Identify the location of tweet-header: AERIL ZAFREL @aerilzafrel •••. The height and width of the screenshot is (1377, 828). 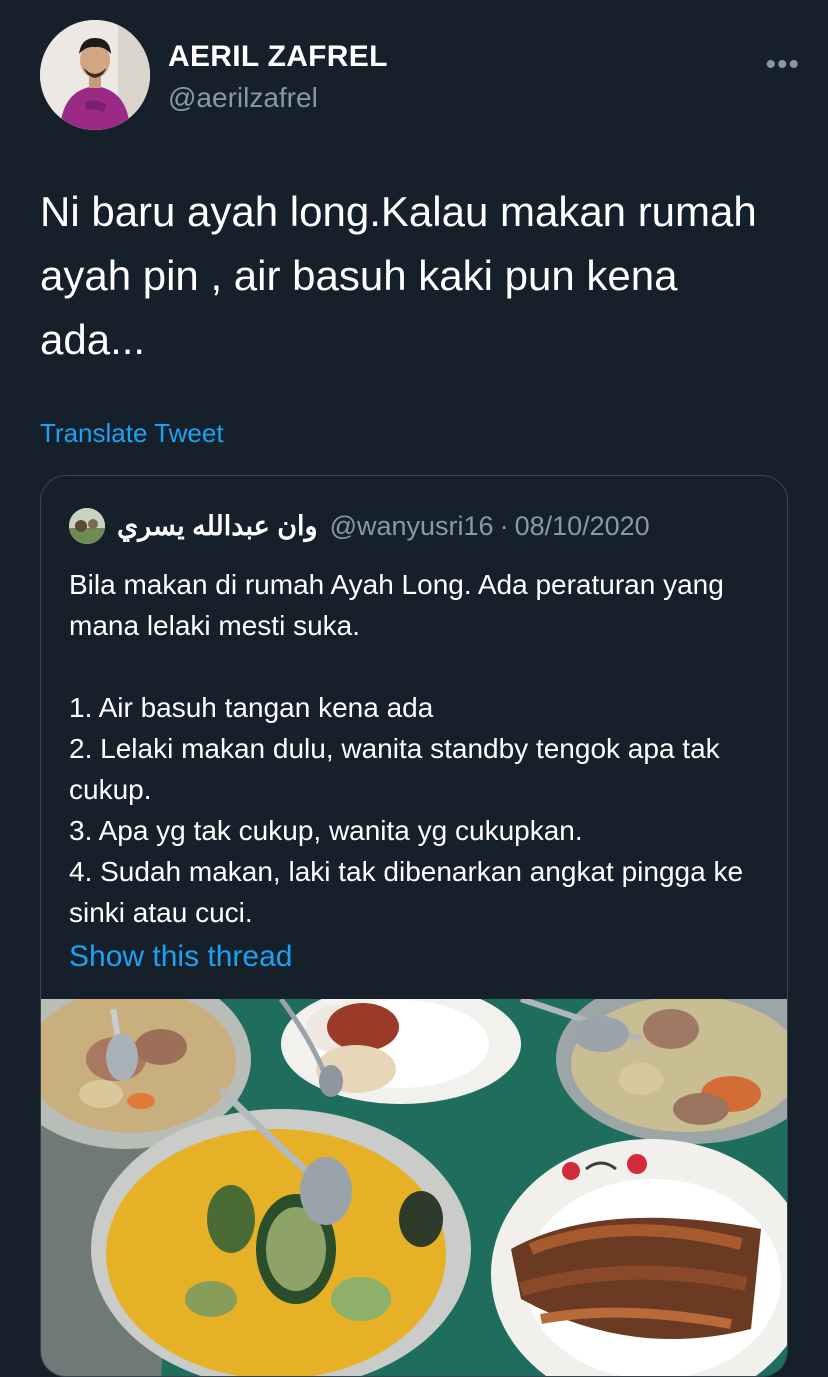
(420, 76).